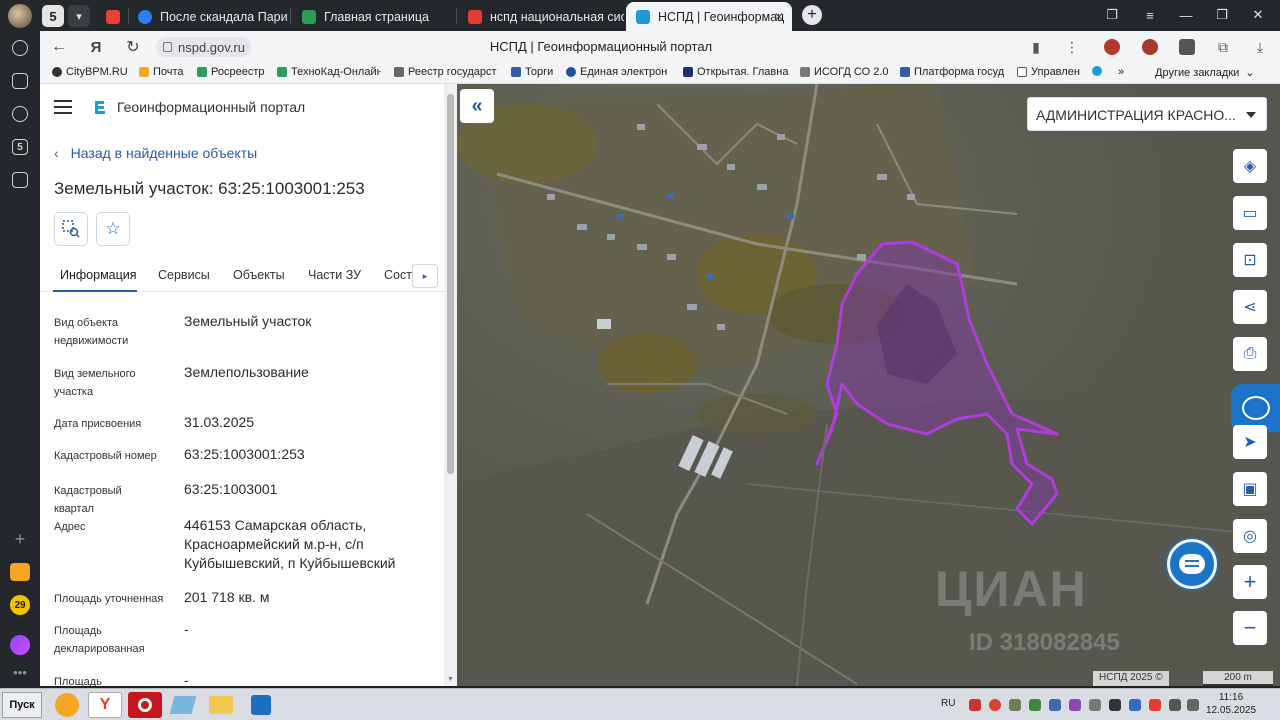 This screenshot has height=720, width=1280. What do you see at coordinates (736, 72) in the screenshot?
I see `bookmark-item: Открытая. Главна` at bounding box center [736, 72].